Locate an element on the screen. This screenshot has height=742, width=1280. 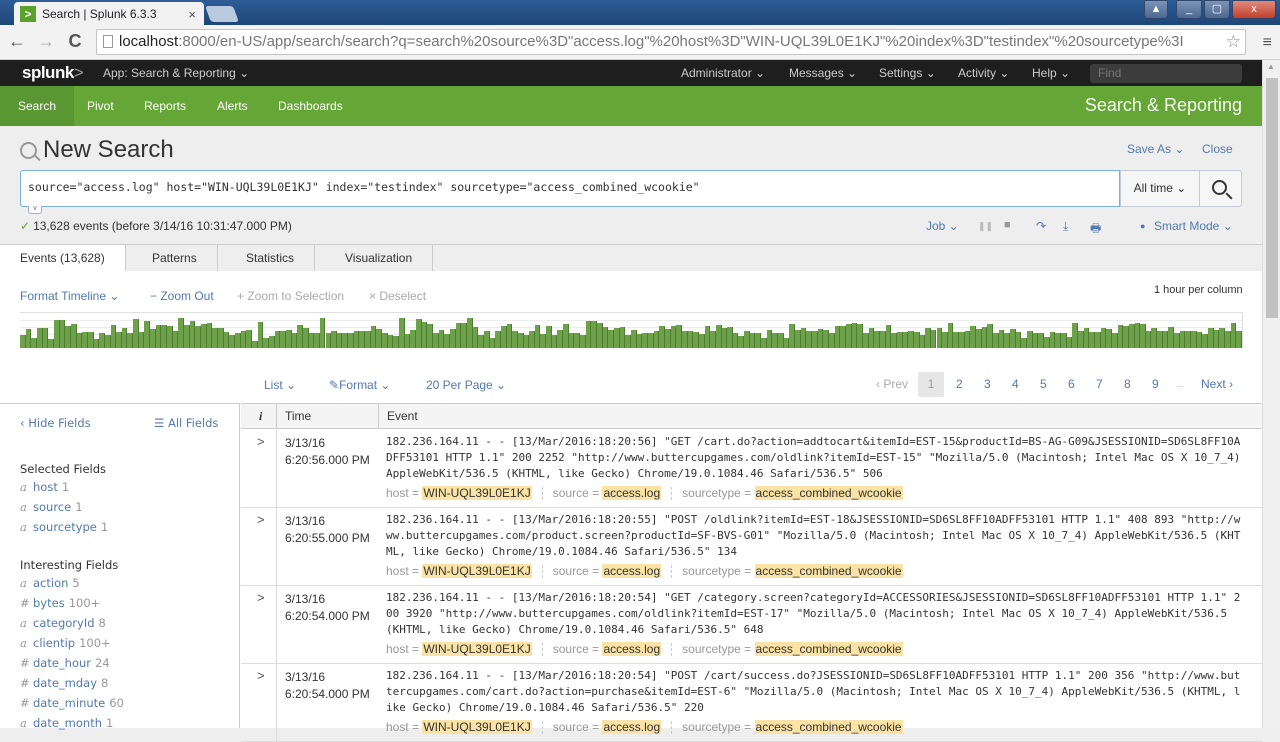
nav-dashboards: Dashboards is located at coordinates (310, 106).